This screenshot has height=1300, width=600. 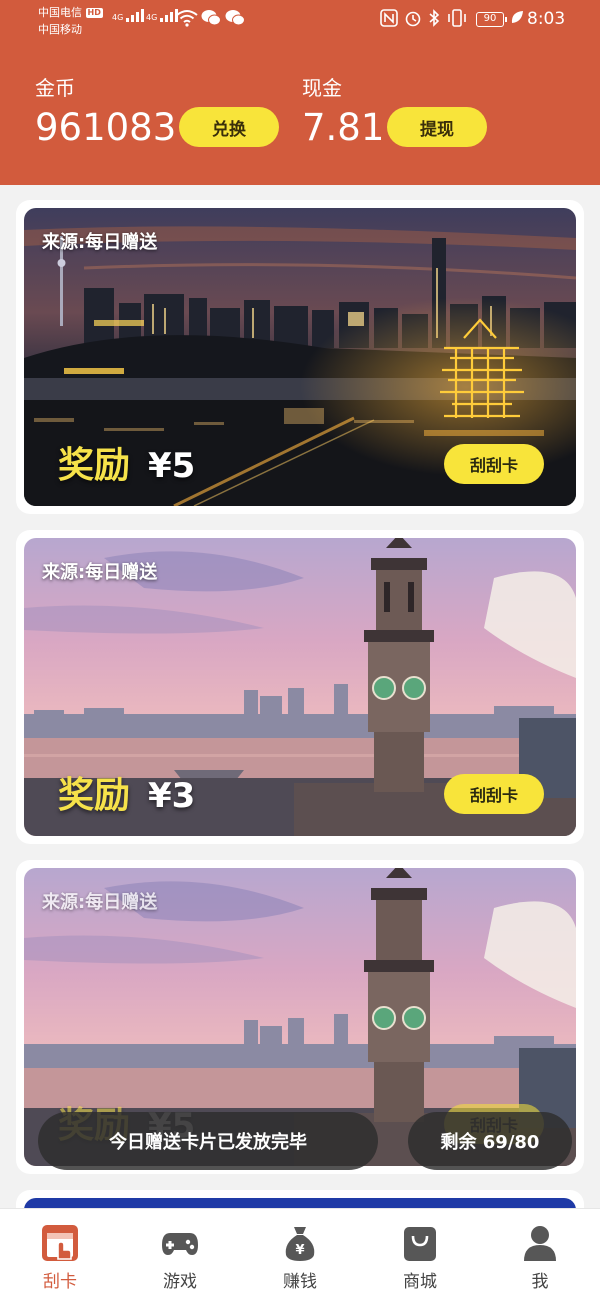 I want to click on tab-earn: ¥ 赚钱, so click(x=300, y=1254).